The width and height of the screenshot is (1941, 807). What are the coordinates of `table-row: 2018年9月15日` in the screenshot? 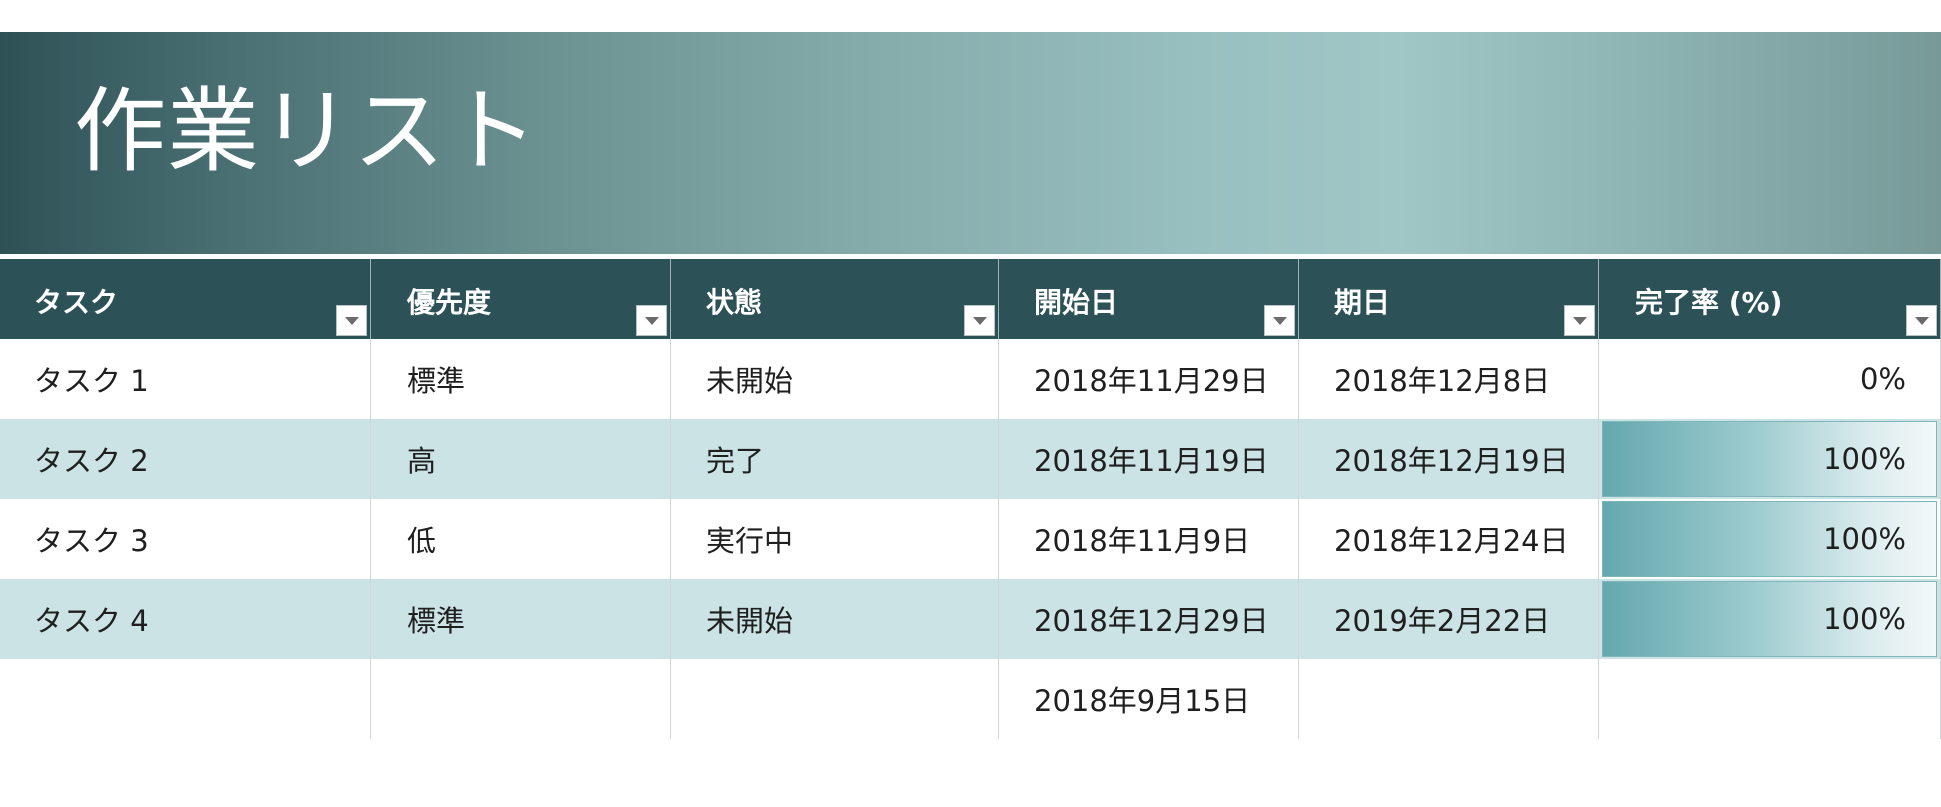 It's located at (970, 699).